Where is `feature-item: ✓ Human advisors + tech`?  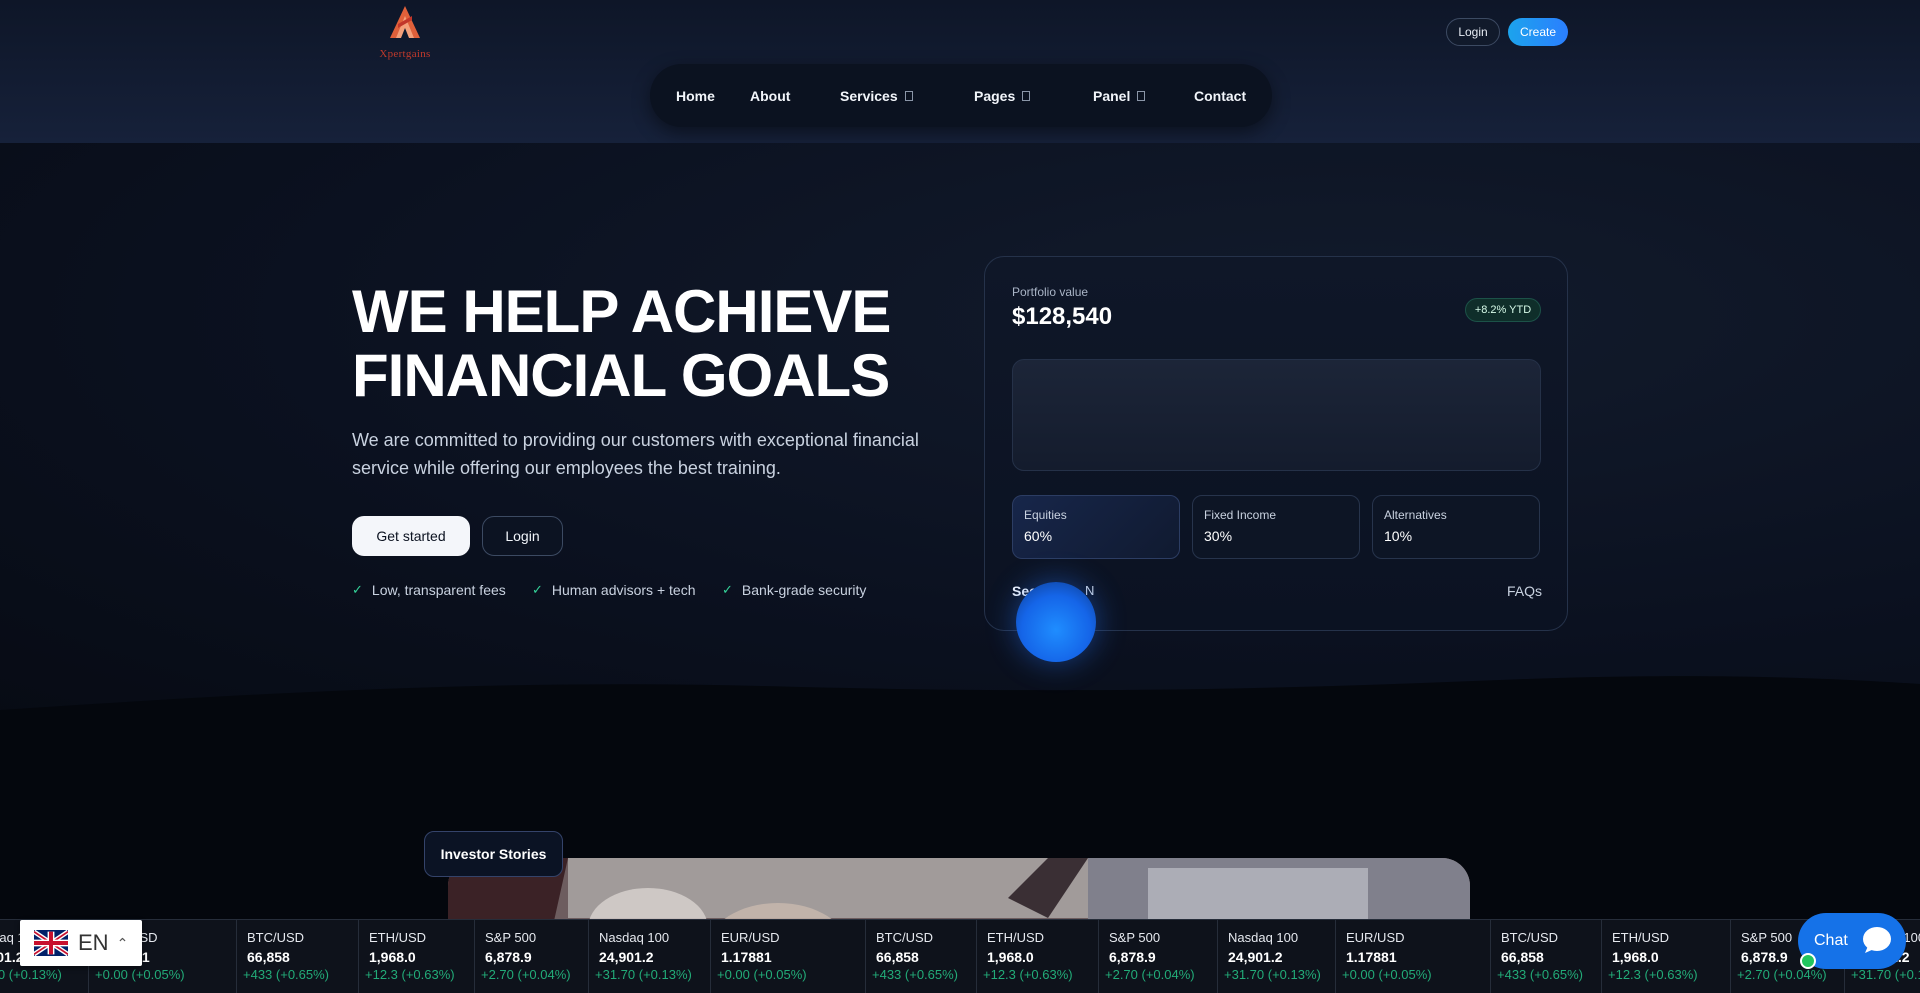 feature-item: ✓ Human advisors + tech is located at coordinates (613, 590).